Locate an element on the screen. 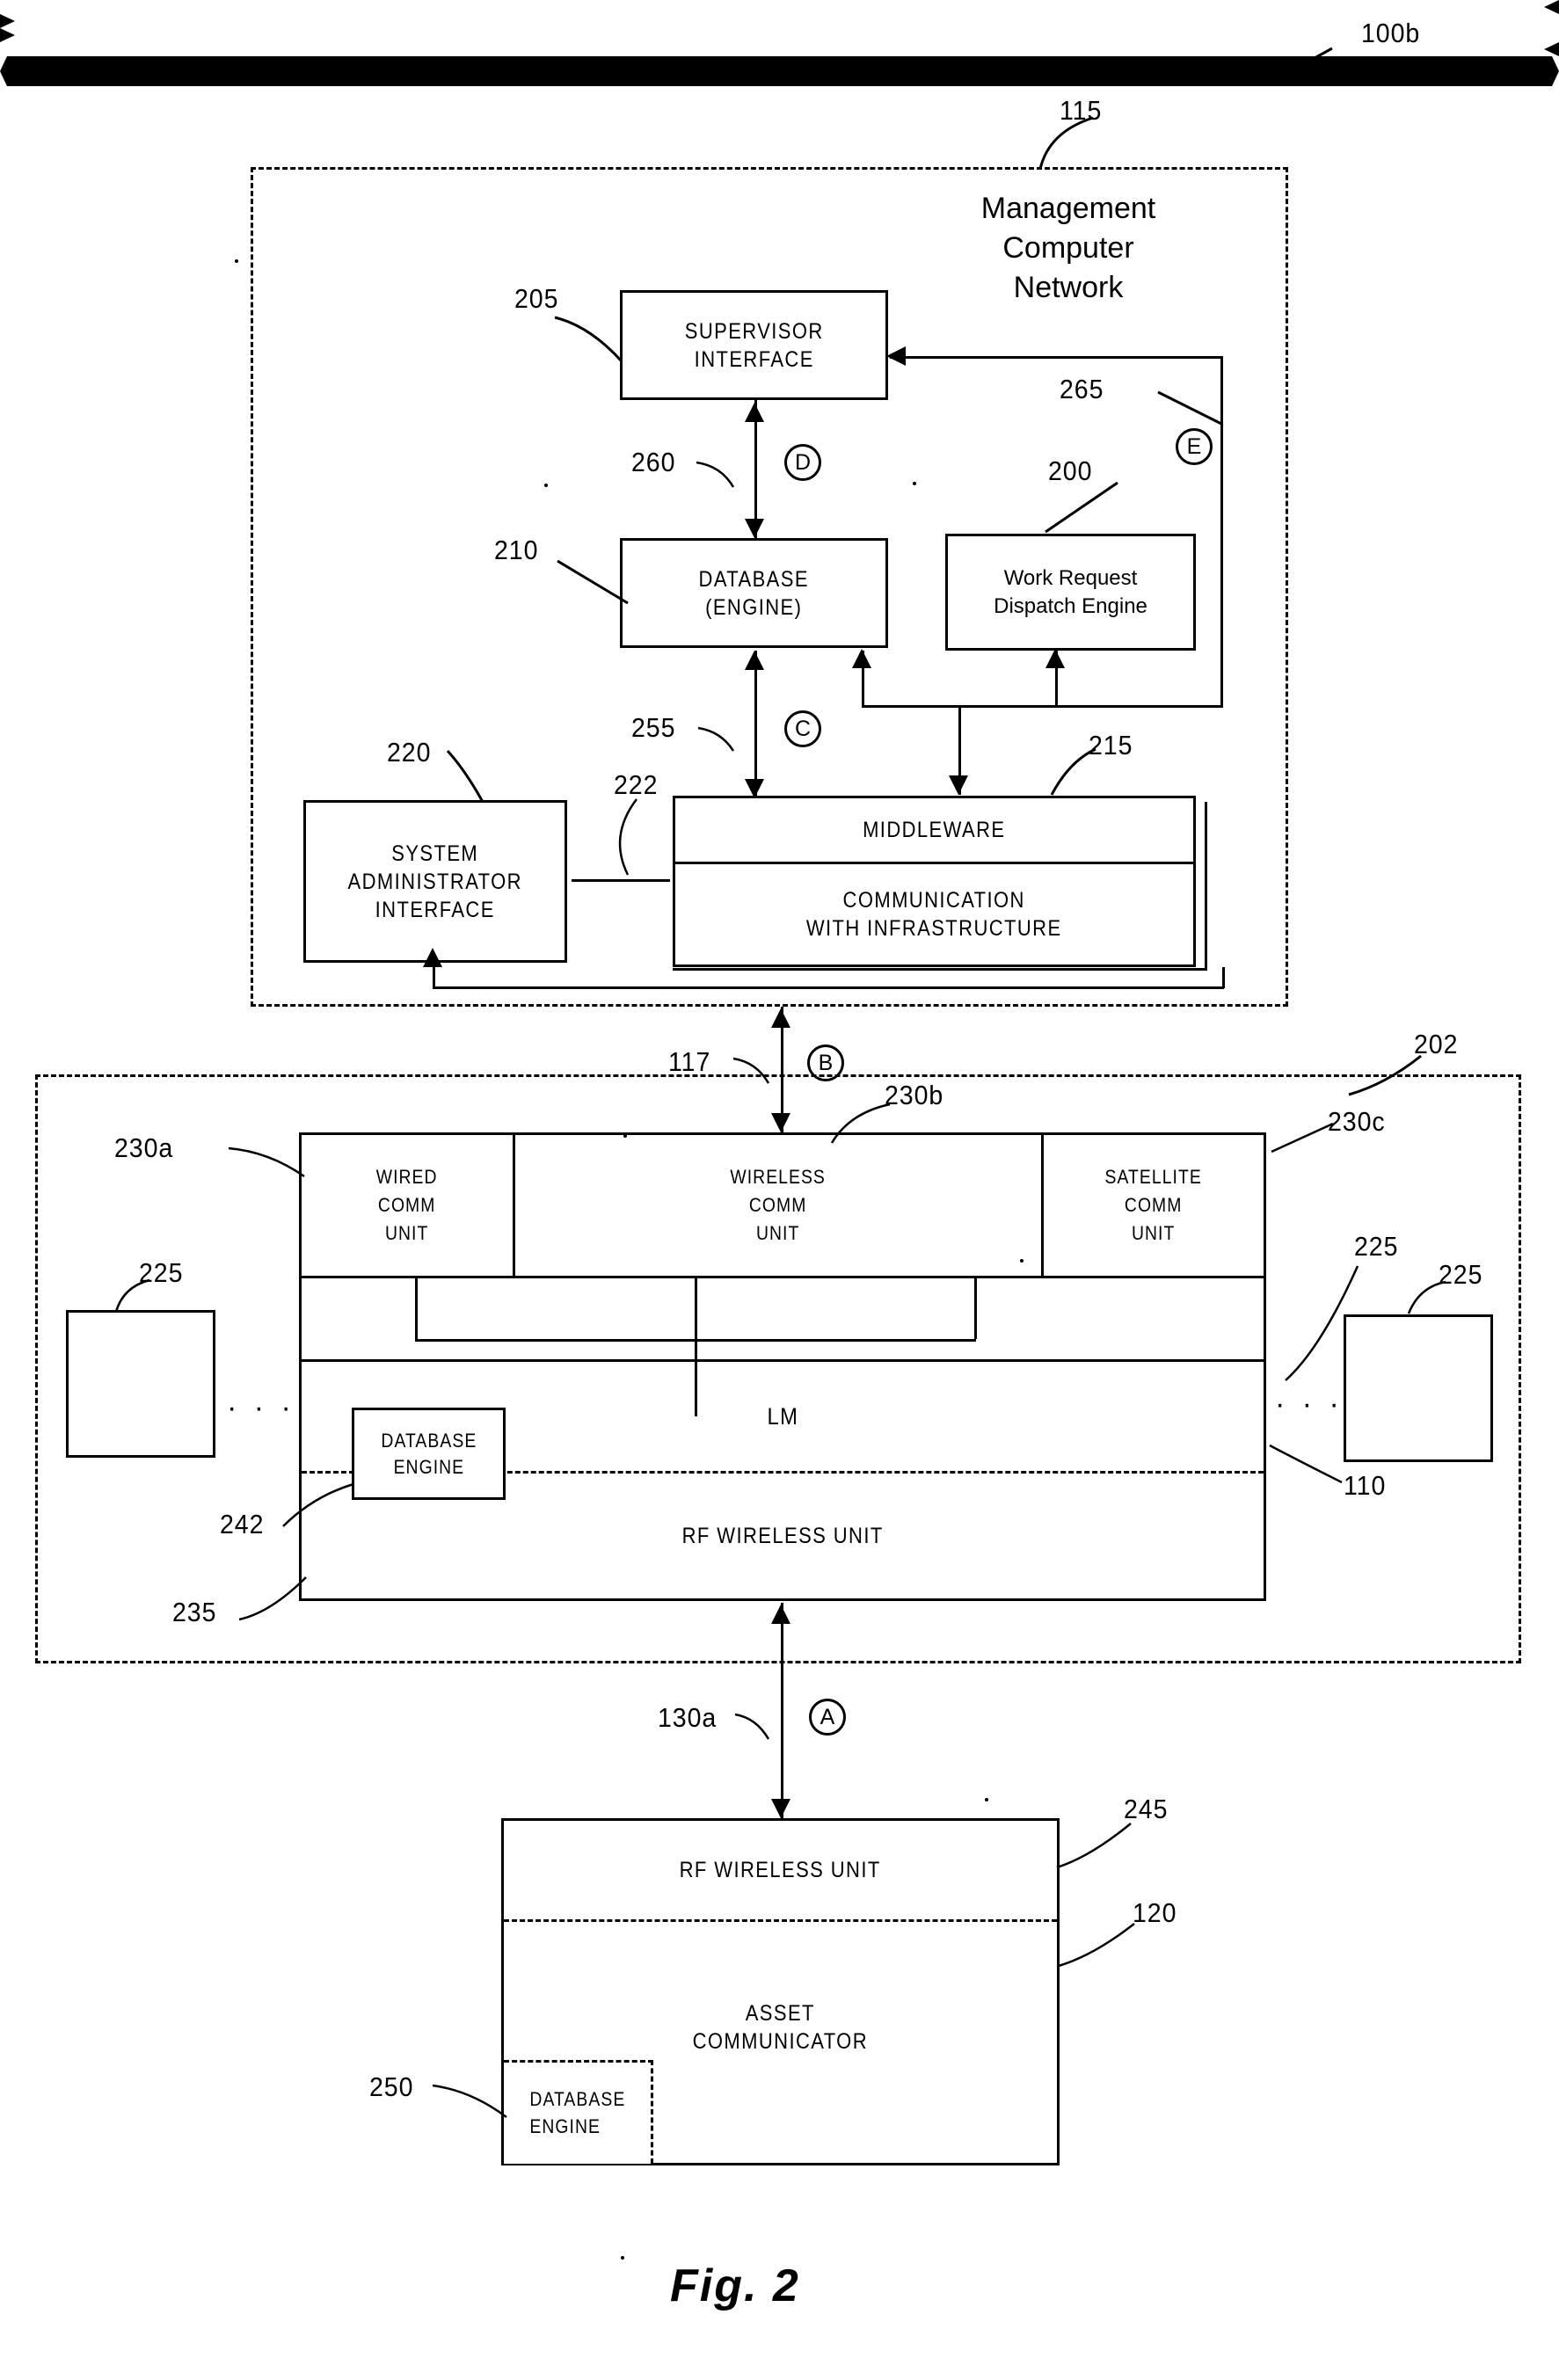  ref-215: 215 is located at coordinates (1111, 745).